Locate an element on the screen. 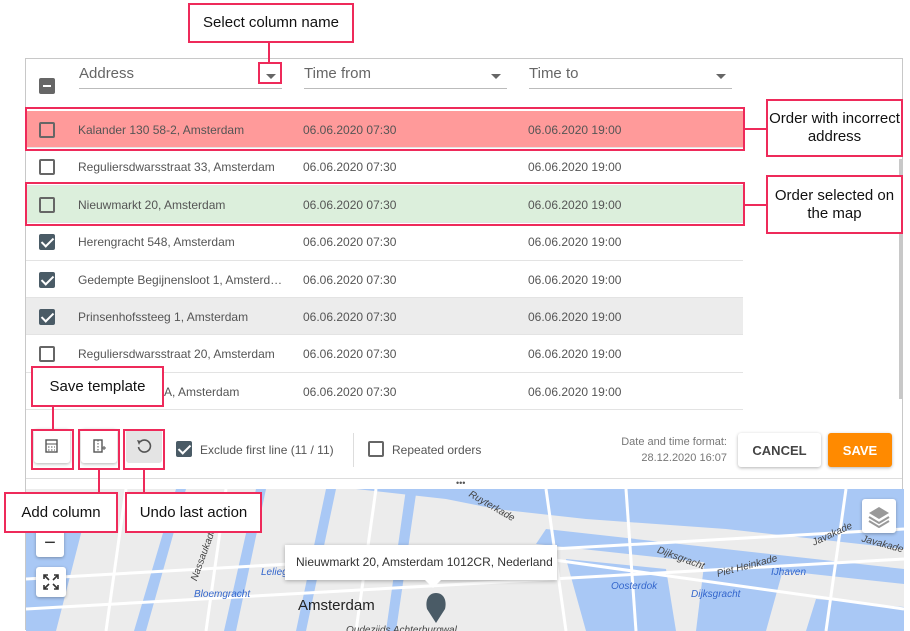 This screenshot has width=910, height=631. address-cell: Prinsenhofssteeg 1, Amsterdam is located at coordinates (163, 316).